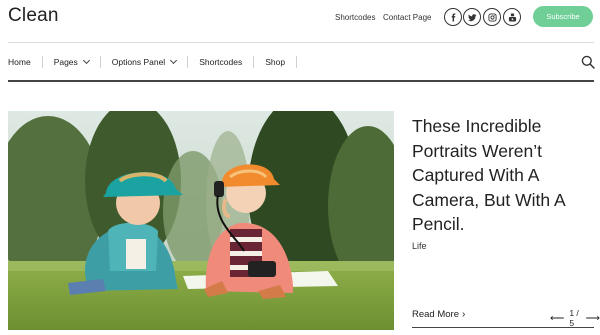  Describe the element at coordinates (33, 16) in the screenshot. I see `site-logo: Clean` at that location.